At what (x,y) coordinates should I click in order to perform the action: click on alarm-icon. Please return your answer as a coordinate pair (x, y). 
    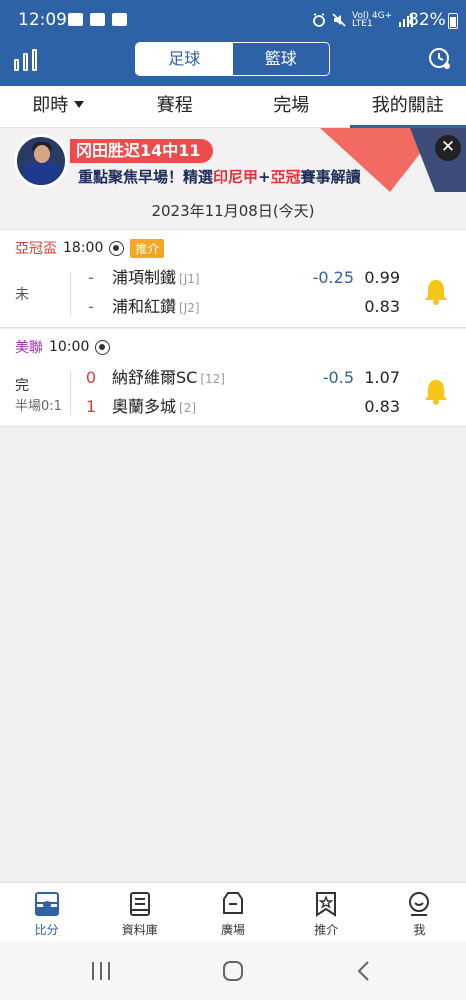
    Looking at the image, I should click on (319, 20).